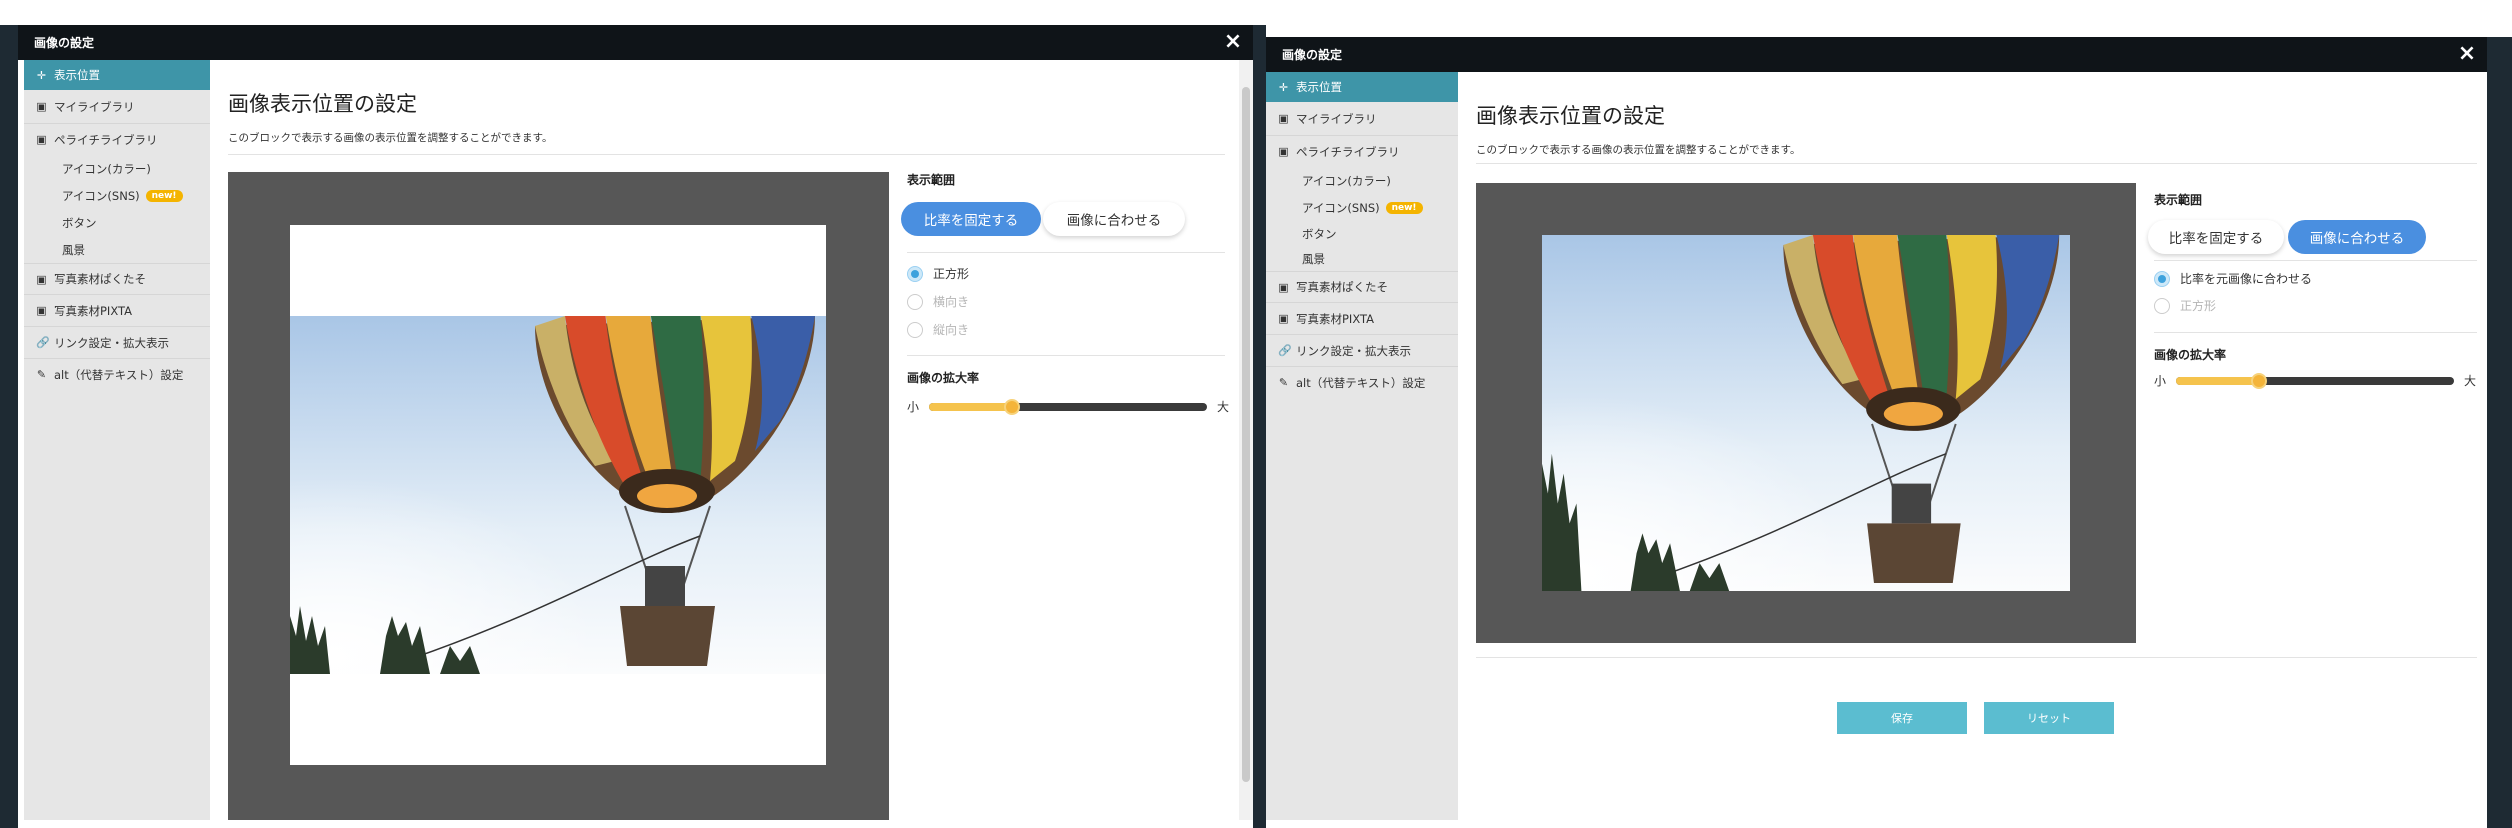 The height and width of the screenshot is (828, 2512). What do you see at coordinates (93, 310) in the screenshot?
I see `sidebar-item-label: 写真素材PIXTA` at bounding box center [93, 310].